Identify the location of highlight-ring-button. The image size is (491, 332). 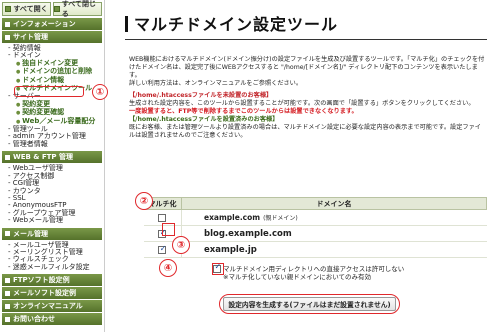
(309, 304).